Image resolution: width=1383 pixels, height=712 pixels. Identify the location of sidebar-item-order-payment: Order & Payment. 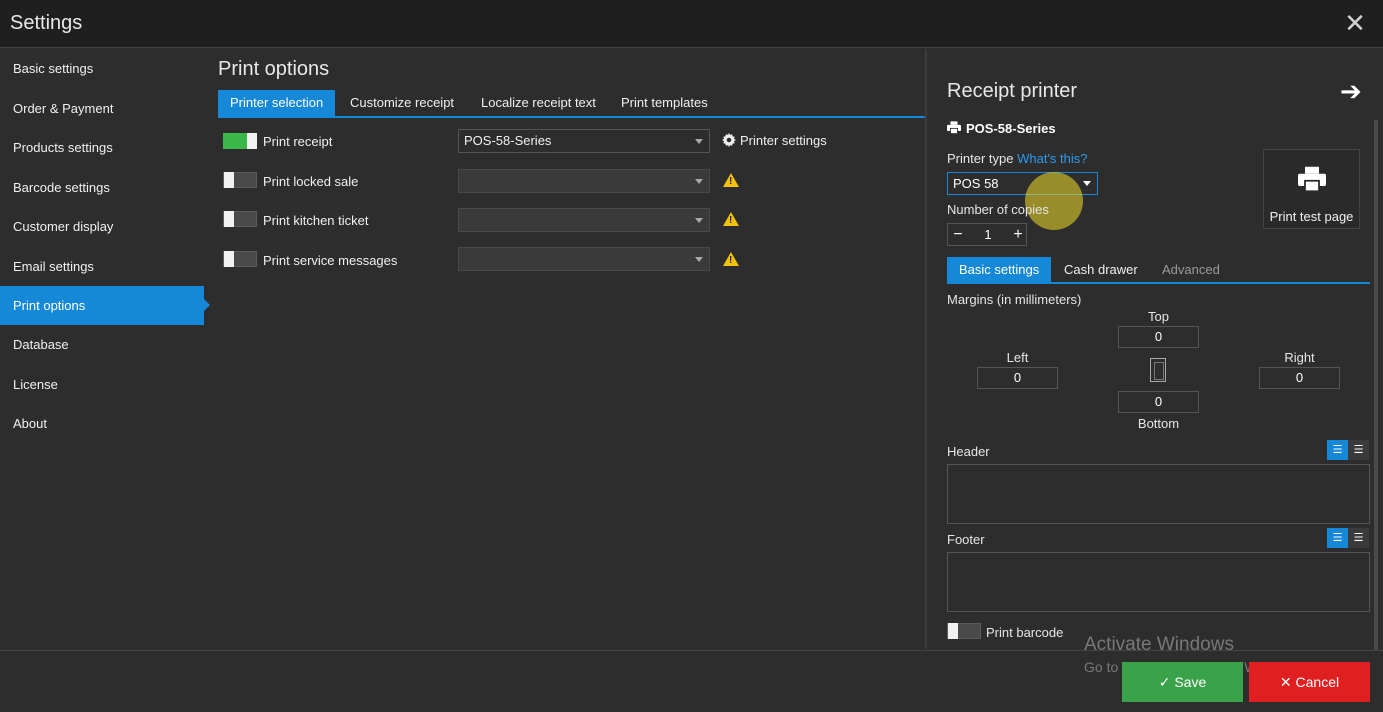
(102, 108).